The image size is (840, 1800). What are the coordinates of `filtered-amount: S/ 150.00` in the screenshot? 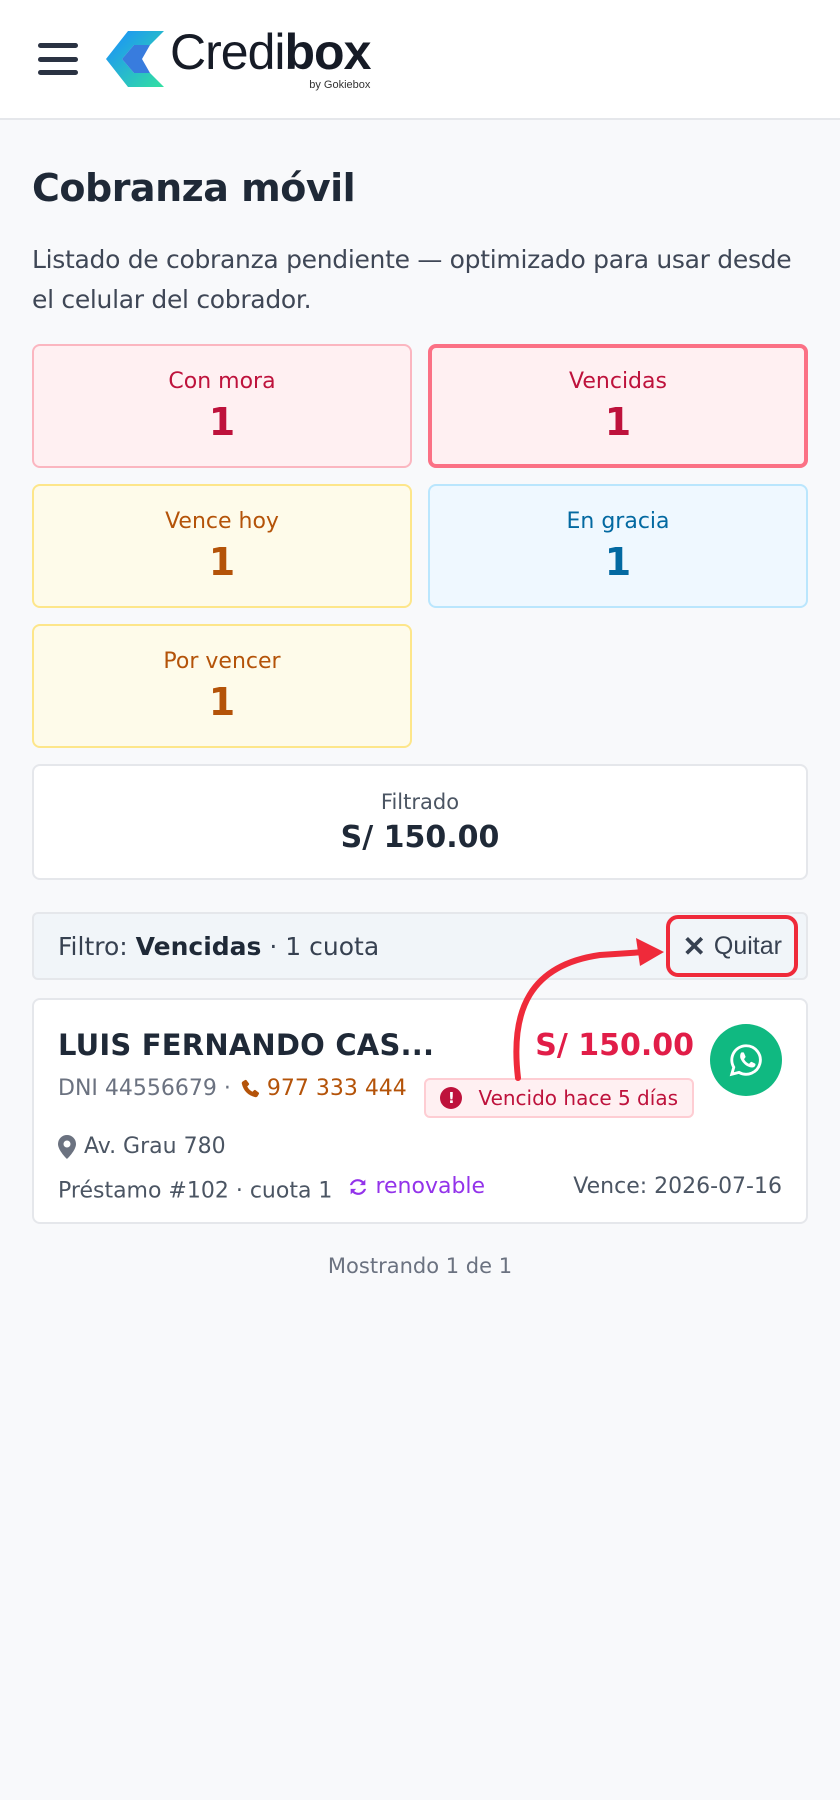 It's located at (420, 837).